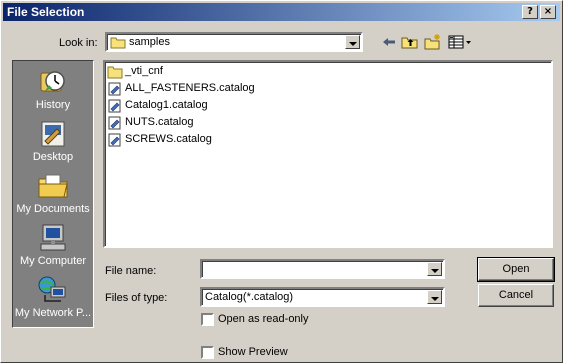  Describe the element at coordinates (53, 237) in the screenshot. I see `my-computer-icon` at that location.